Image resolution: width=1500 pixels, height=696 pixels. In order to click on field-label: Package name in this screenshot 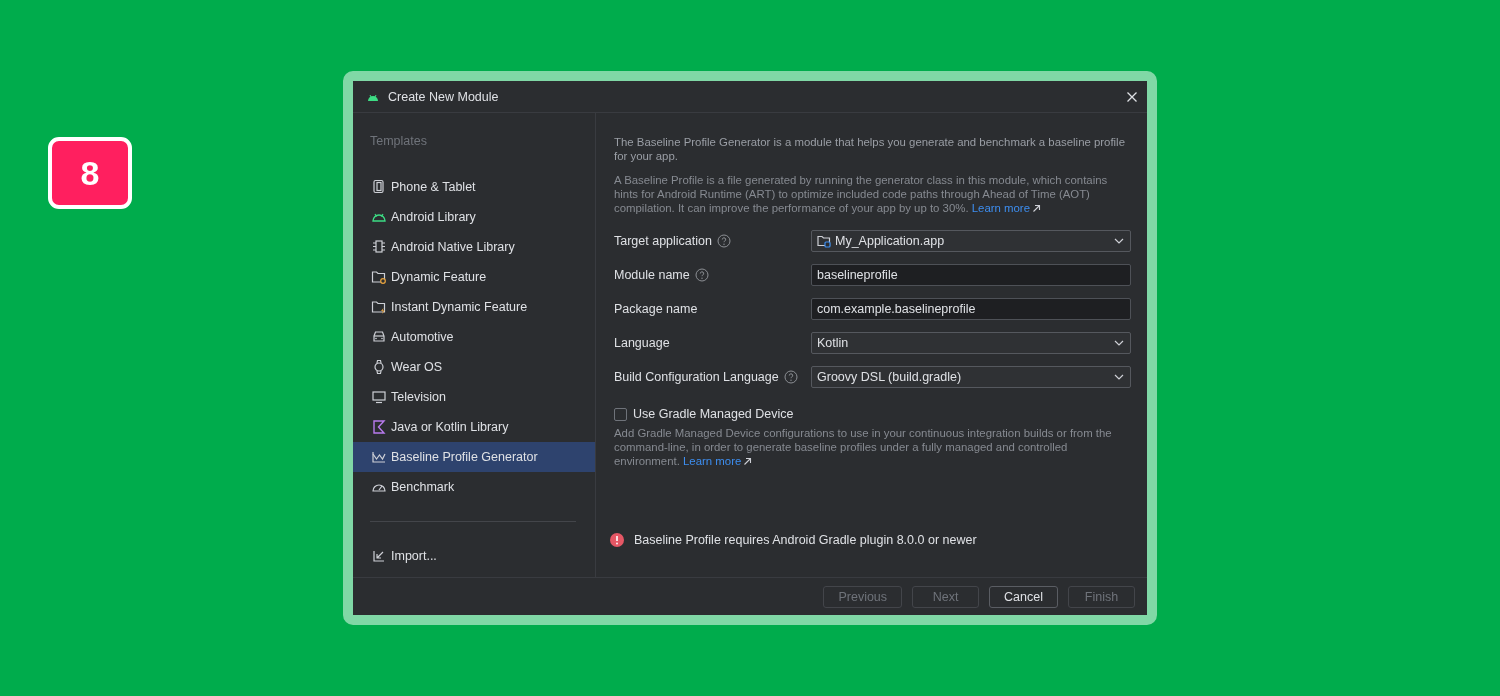, I will do `click(656, 309)`.